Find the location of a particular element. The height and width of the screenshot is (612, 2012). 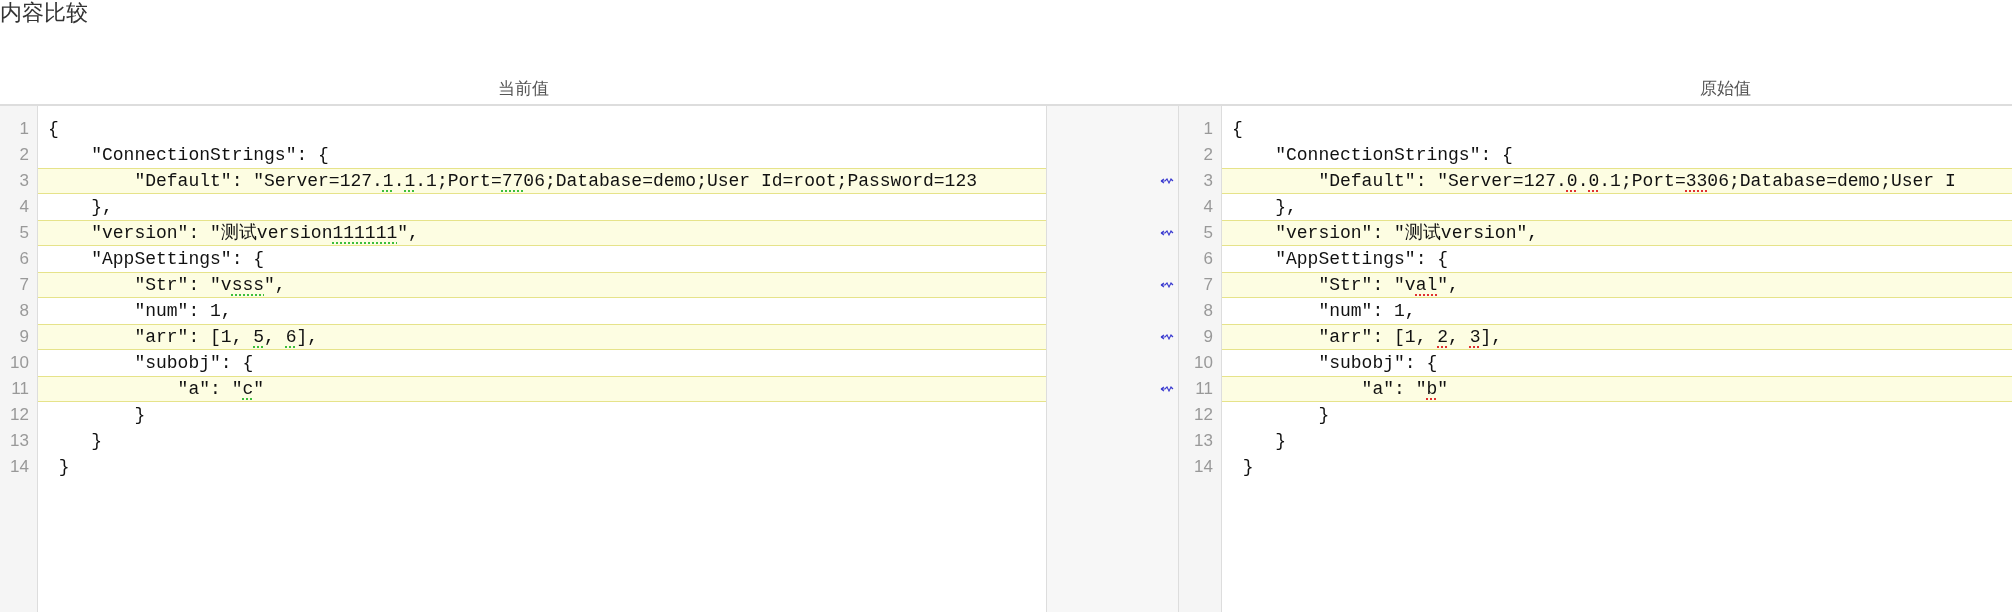

page-title: 内容比较 is located at coordinates (44, 13).